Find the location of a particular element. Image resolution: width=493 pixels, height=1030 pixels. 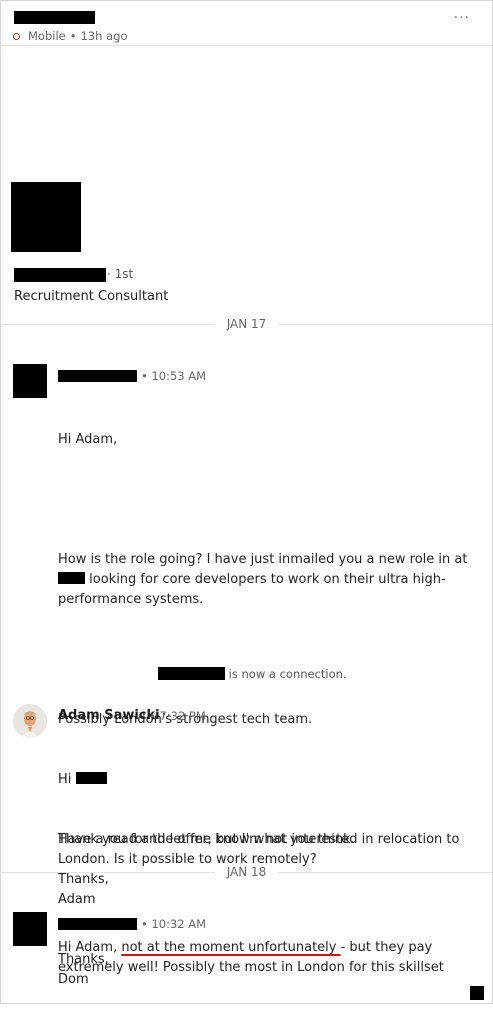

presence-status: Mobile • 13h ago is located at coordinates (70, 36).